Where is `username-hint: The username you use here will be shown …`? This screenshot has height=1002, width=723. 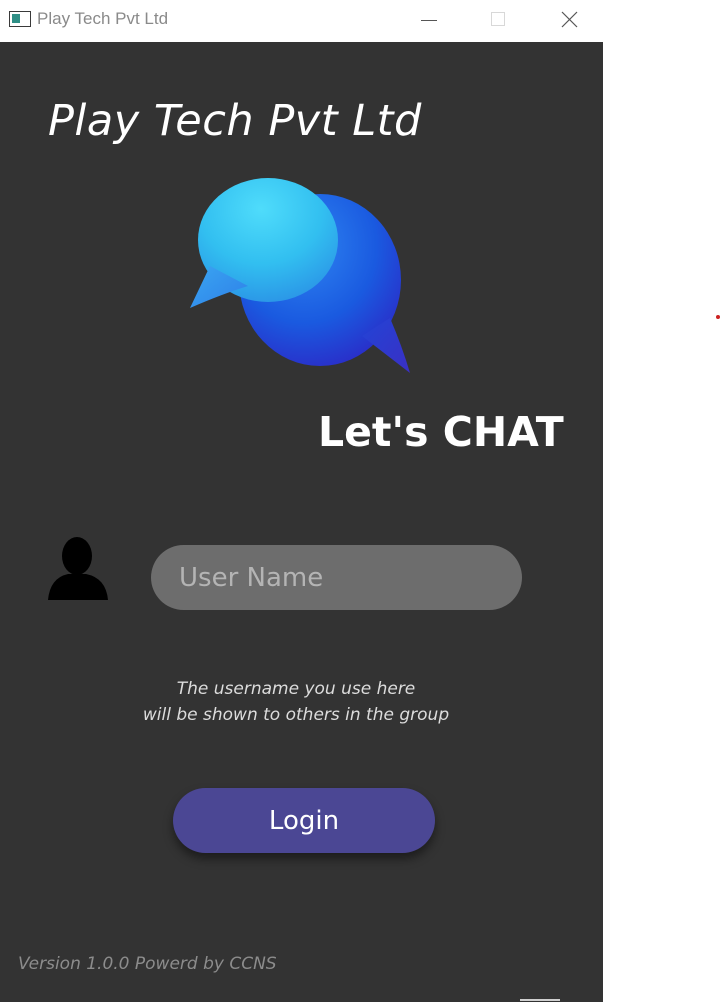
username-hint: The username you use here will be shown … is located at coordinates (296, 702).